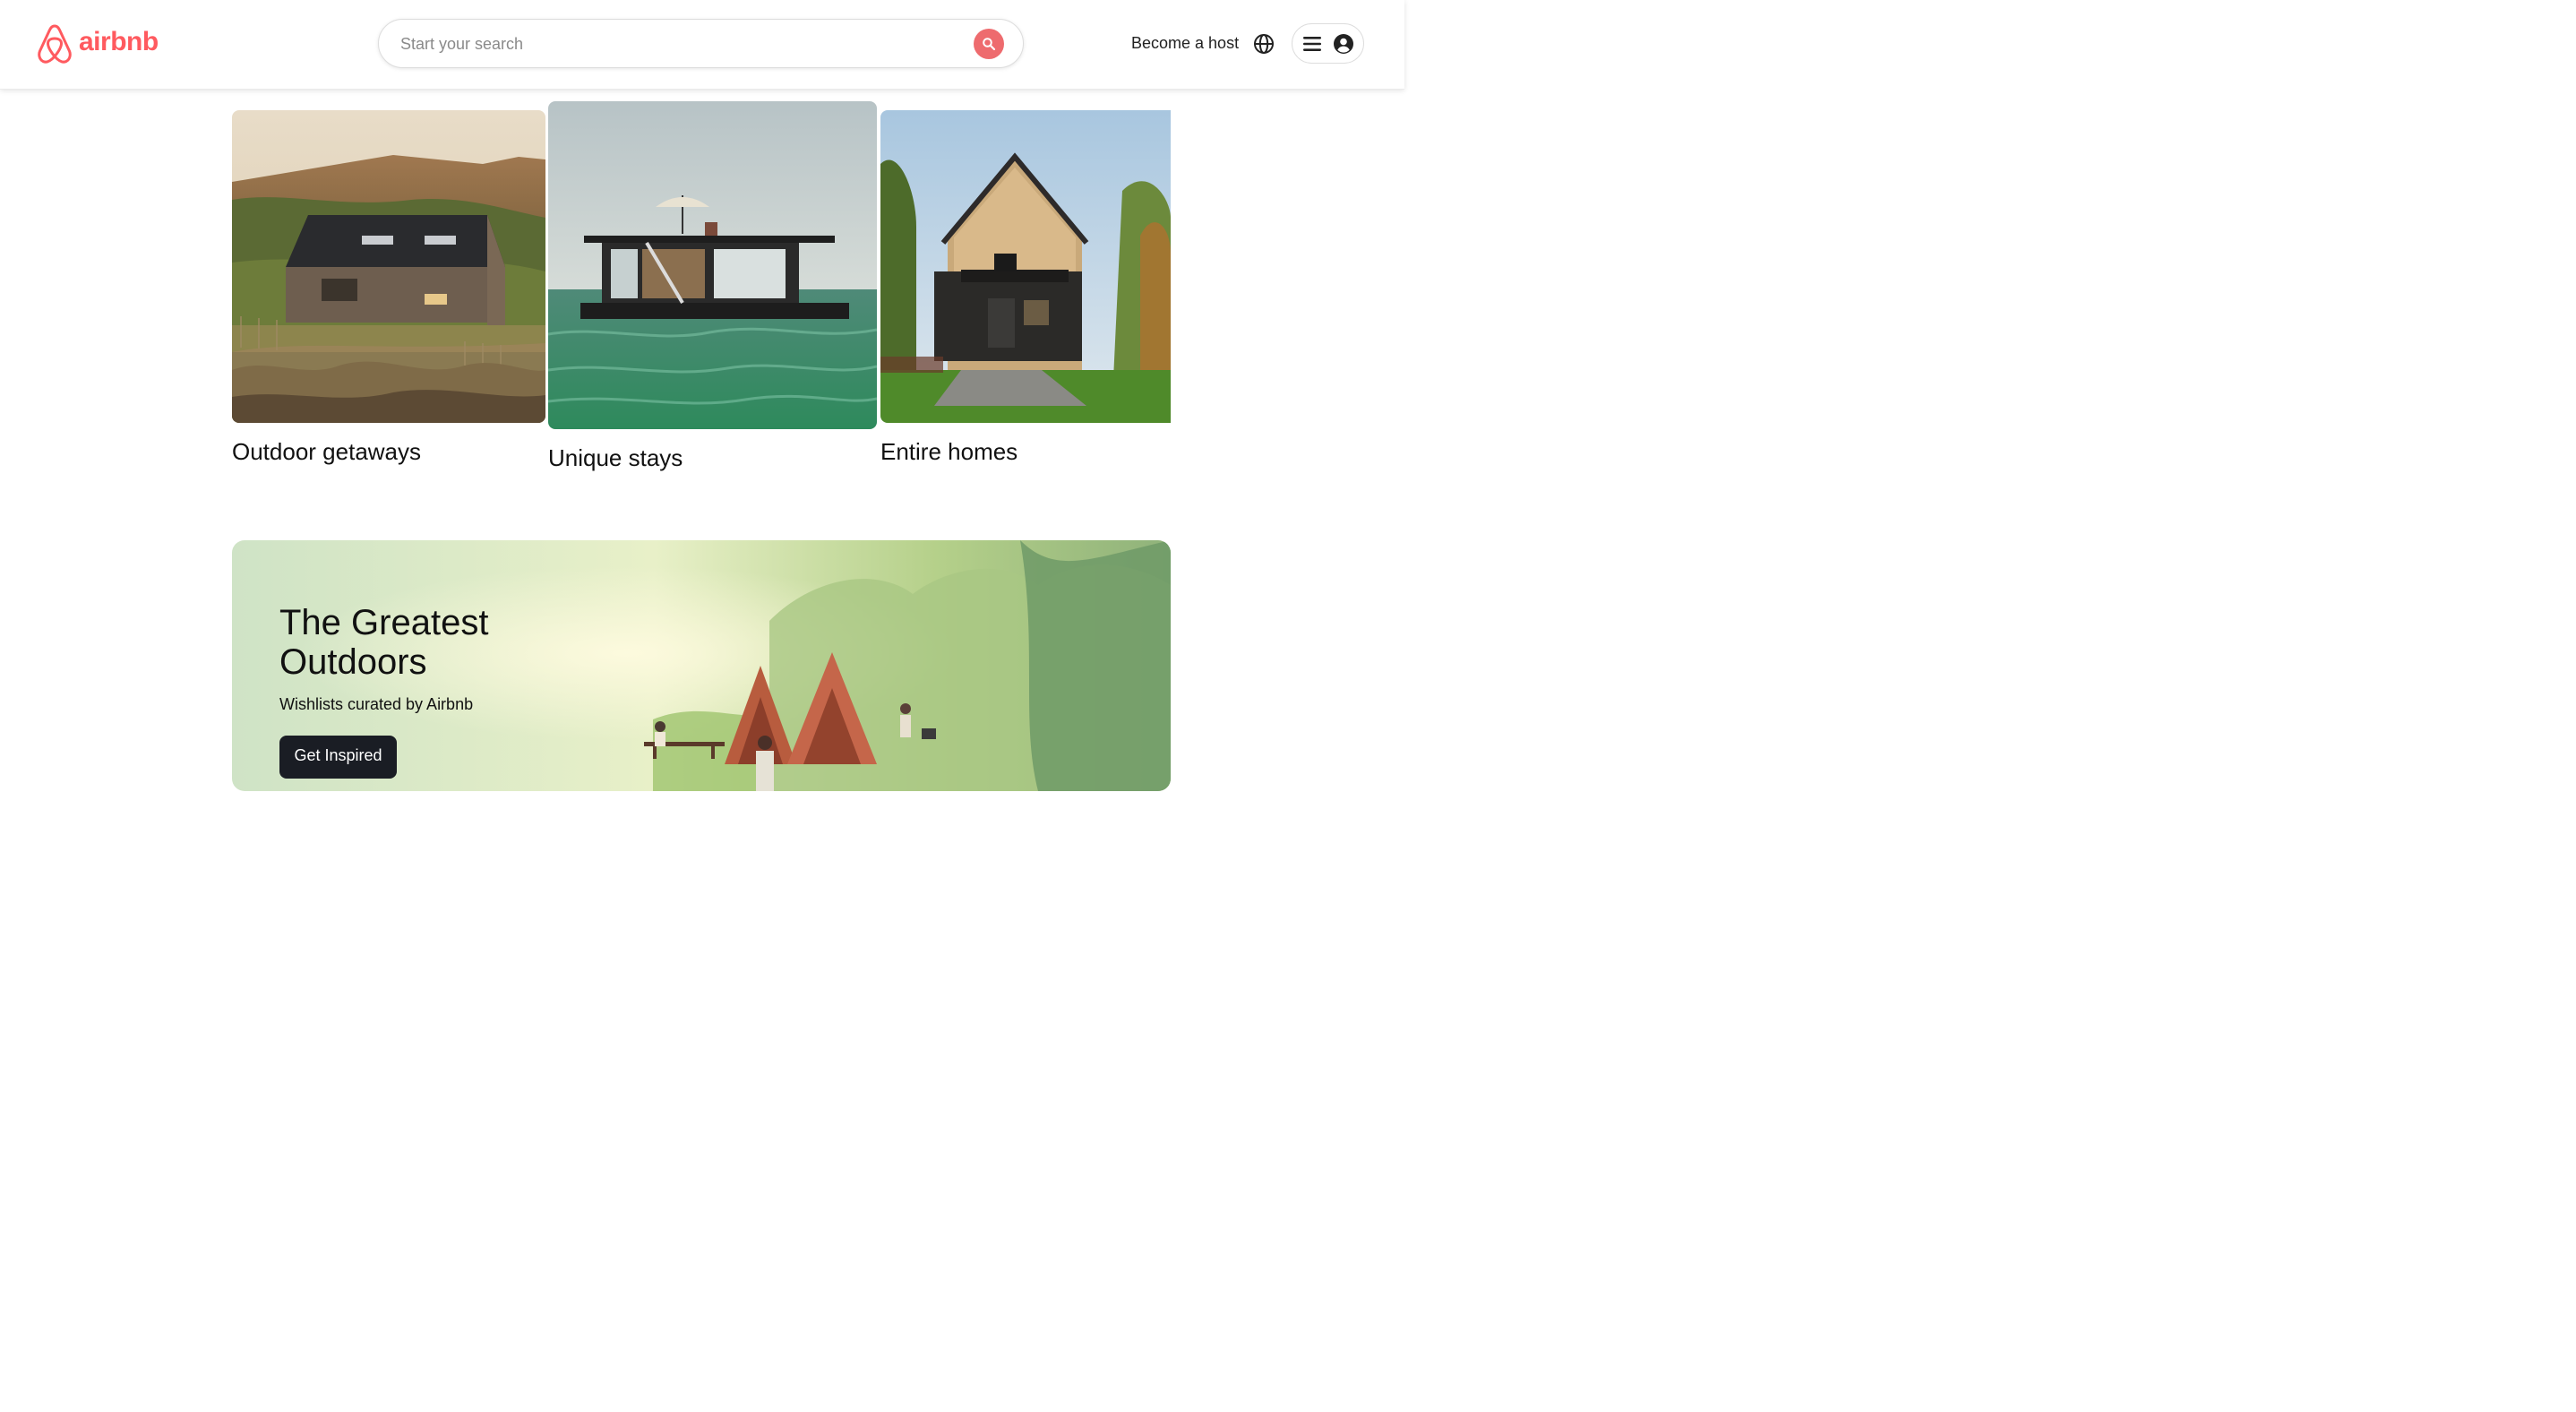  I want to click on wooden-cottage-photo, so click(388, 266).